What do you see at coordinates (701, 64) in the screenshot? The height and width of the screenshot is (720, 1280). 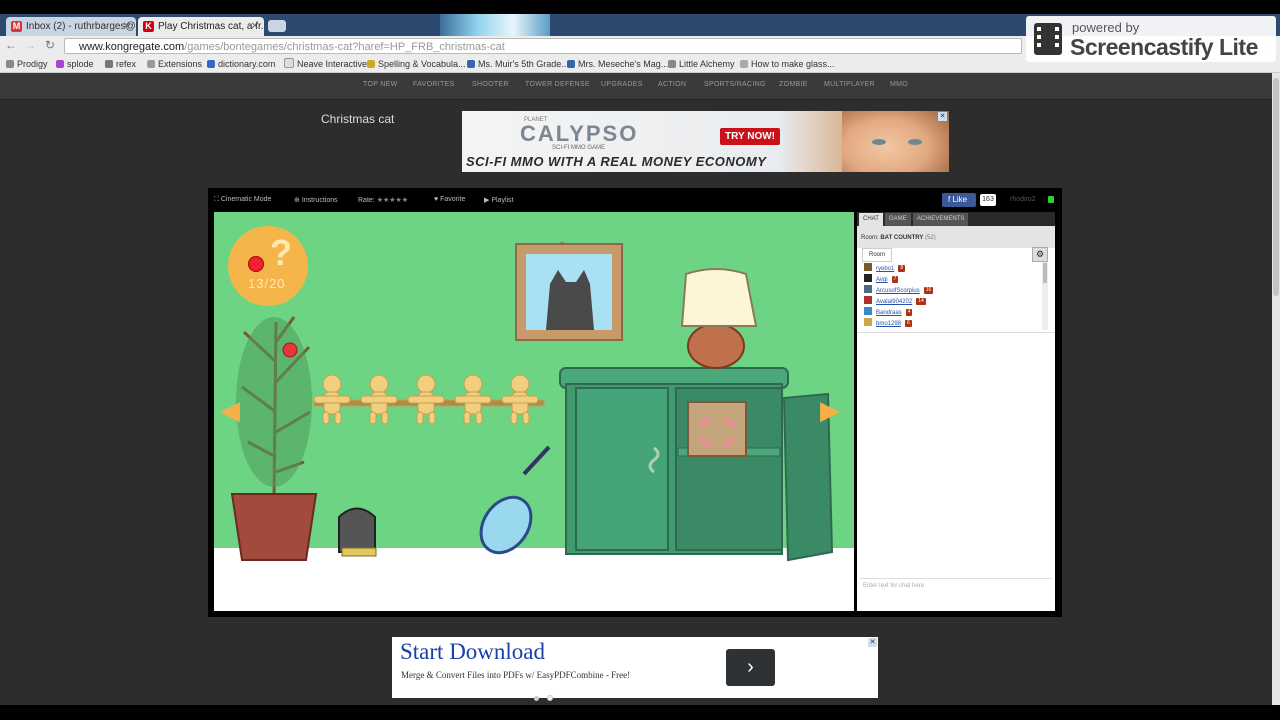 I see `bookmark-little-alchemy: Little Alchemy` at bounding box center [701, 64].